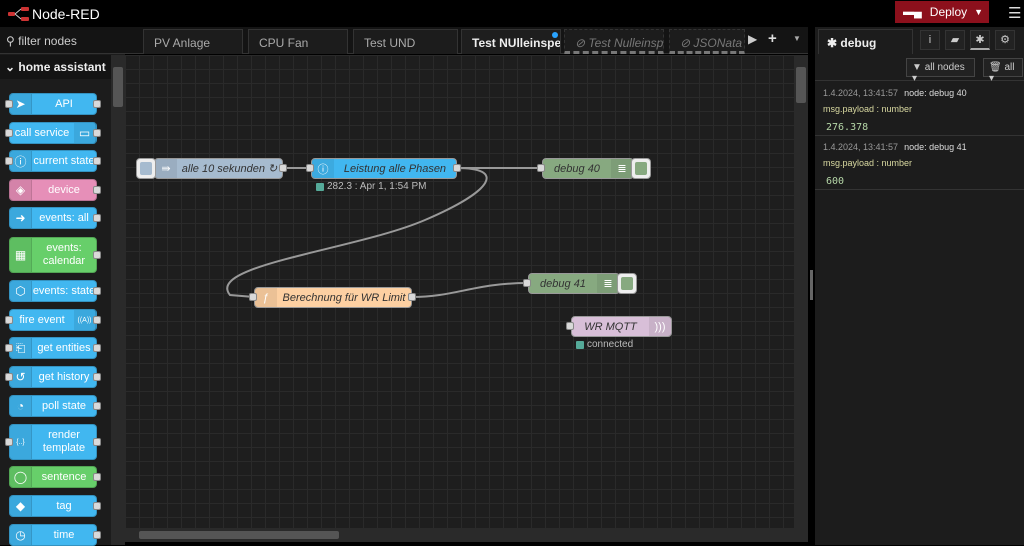 This screenshot has width=1024, height=546. What do you see at coordinates (64, 376) in the screenshot?
I see `palette-node-label: get history` at bounding box center [64, 376].